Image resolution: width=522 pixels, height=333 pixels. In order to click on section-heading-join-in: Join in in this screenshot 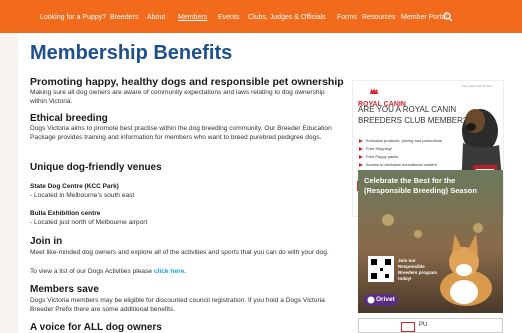, I will do `click(46, 241)`.